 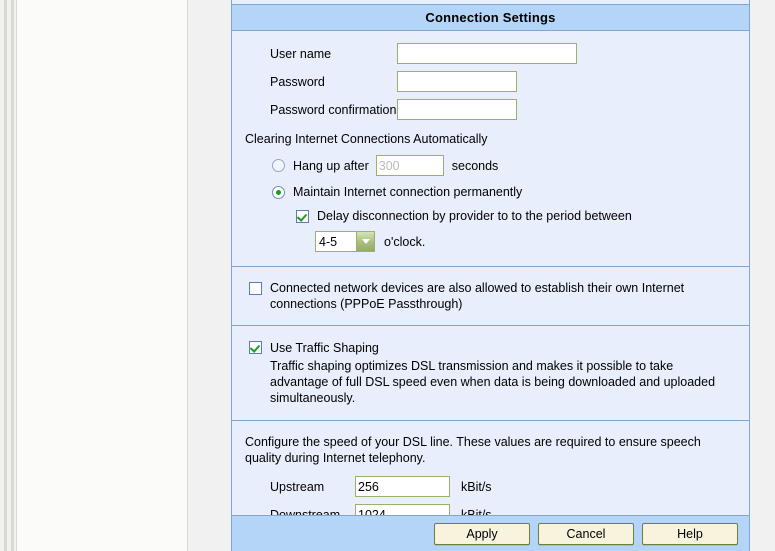 I want to click on row-password-confirmation: Password confirmation, so click(x=490, y=109).